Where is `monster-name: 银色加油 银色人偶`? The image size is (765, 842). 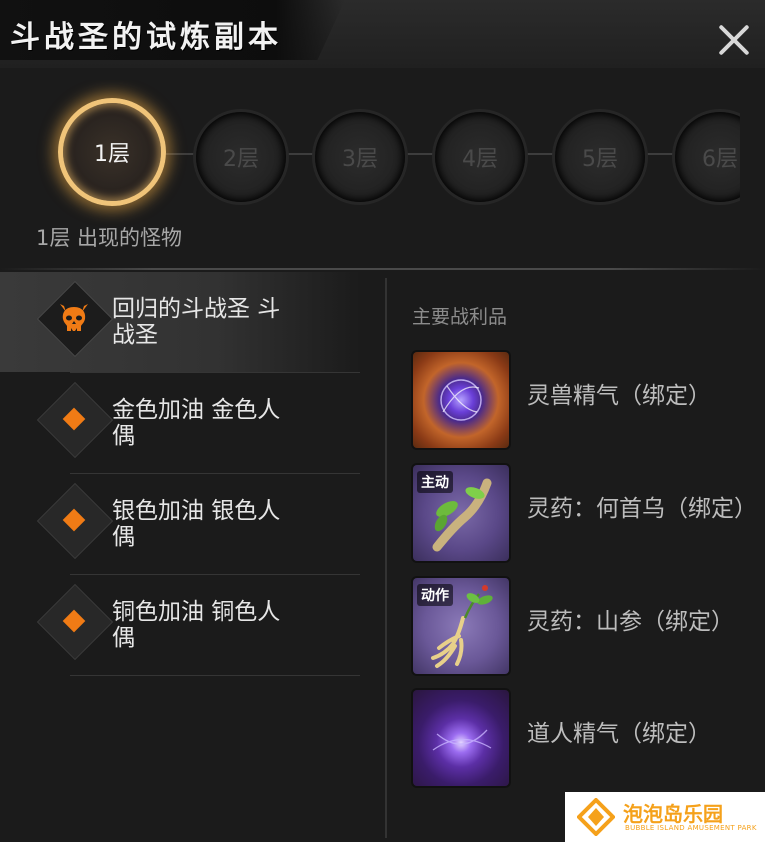
monster-name: 银色加油 银色人偶 is located at coordinates (196, 524).